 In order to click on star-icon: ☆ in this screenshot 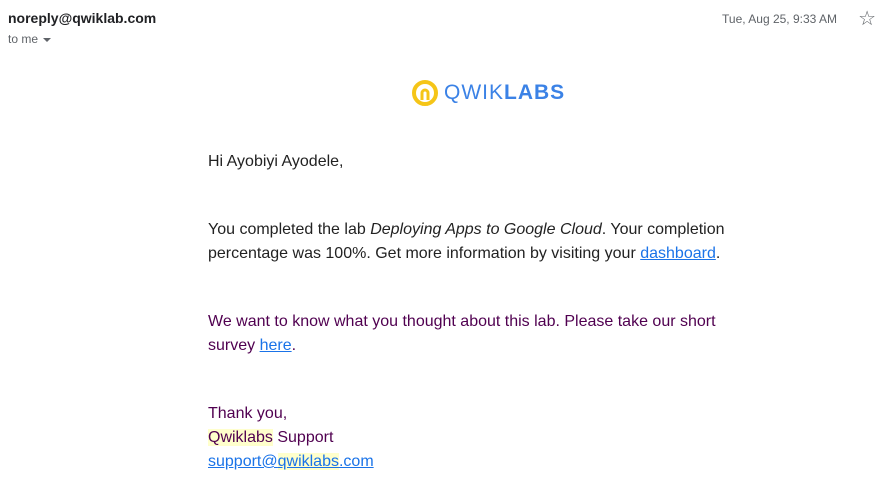, I will do `click(867, 18)`.